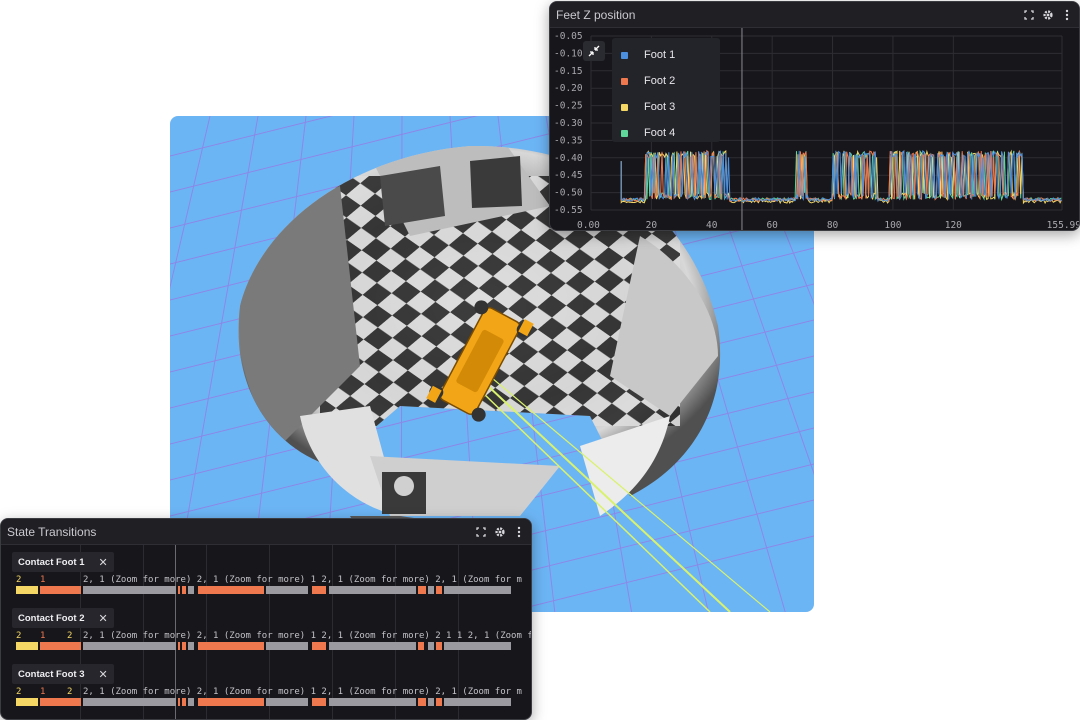 This screenshot has height=720, width=1080. I want to click on y-tick-label: -0.20, so click(568, 88).